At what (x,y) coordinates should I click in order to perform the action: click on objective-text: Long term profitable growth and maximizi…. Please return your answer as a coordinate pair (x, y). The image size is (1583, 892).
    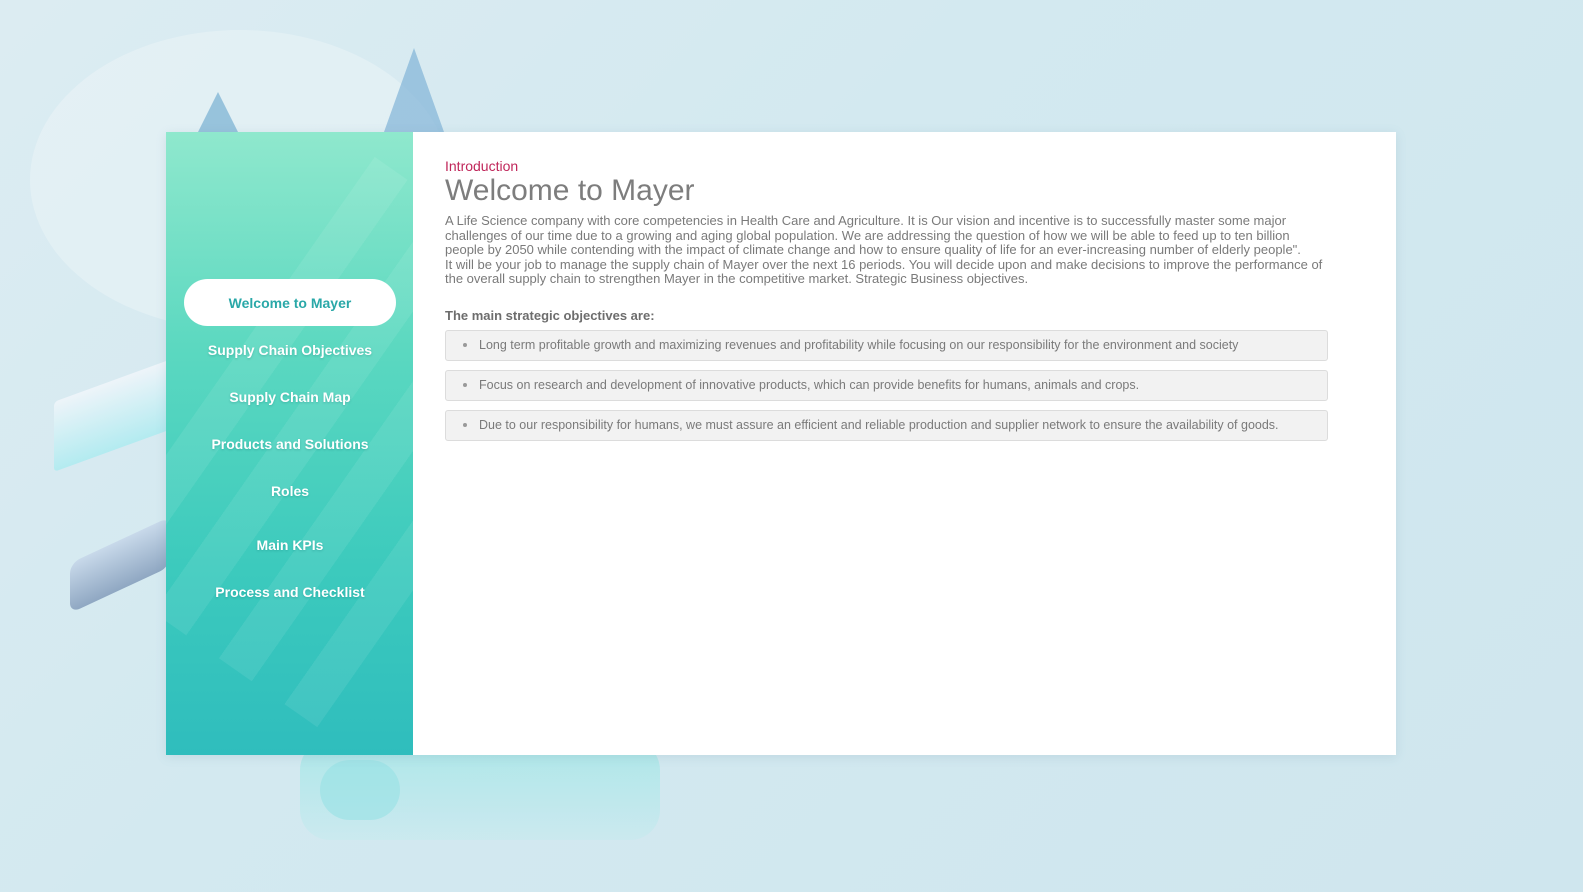
    Looking at the image, I should click on (859, 345).